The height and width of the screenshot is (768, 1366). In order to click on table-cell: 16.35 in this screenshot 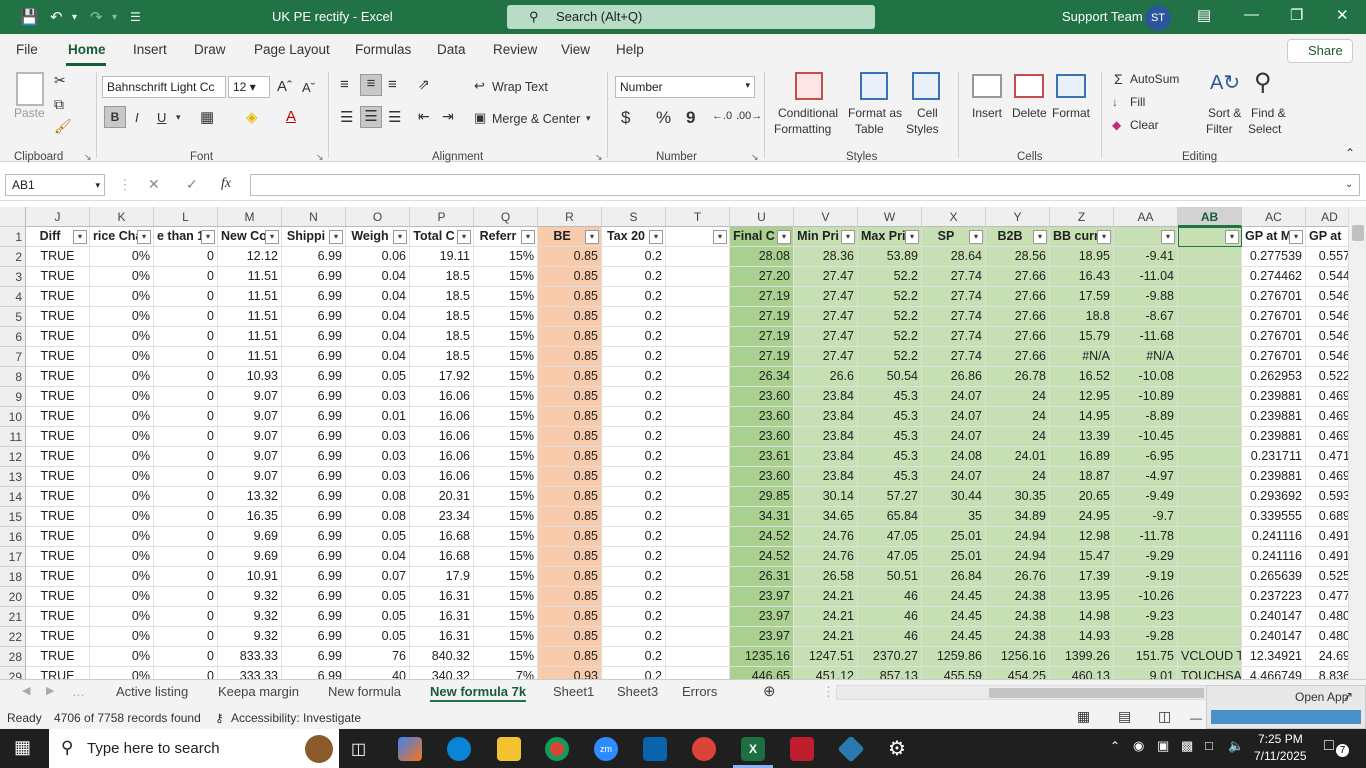, I will do `click(250, 517)`.